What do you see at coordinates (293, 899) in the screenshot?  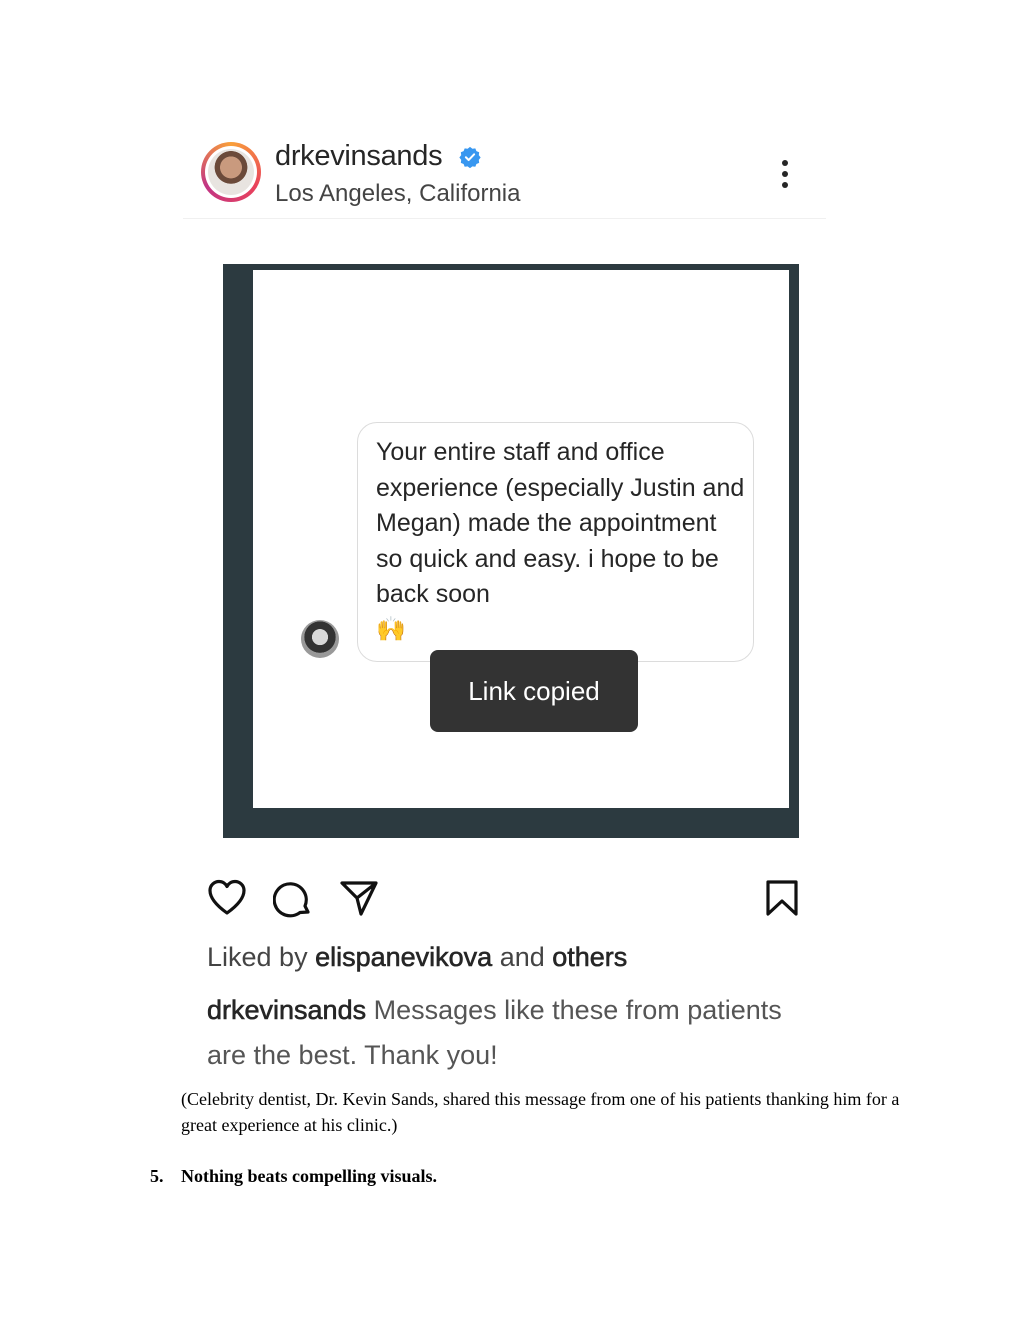 I see `comment-icon` at bounding box center [293, 899].